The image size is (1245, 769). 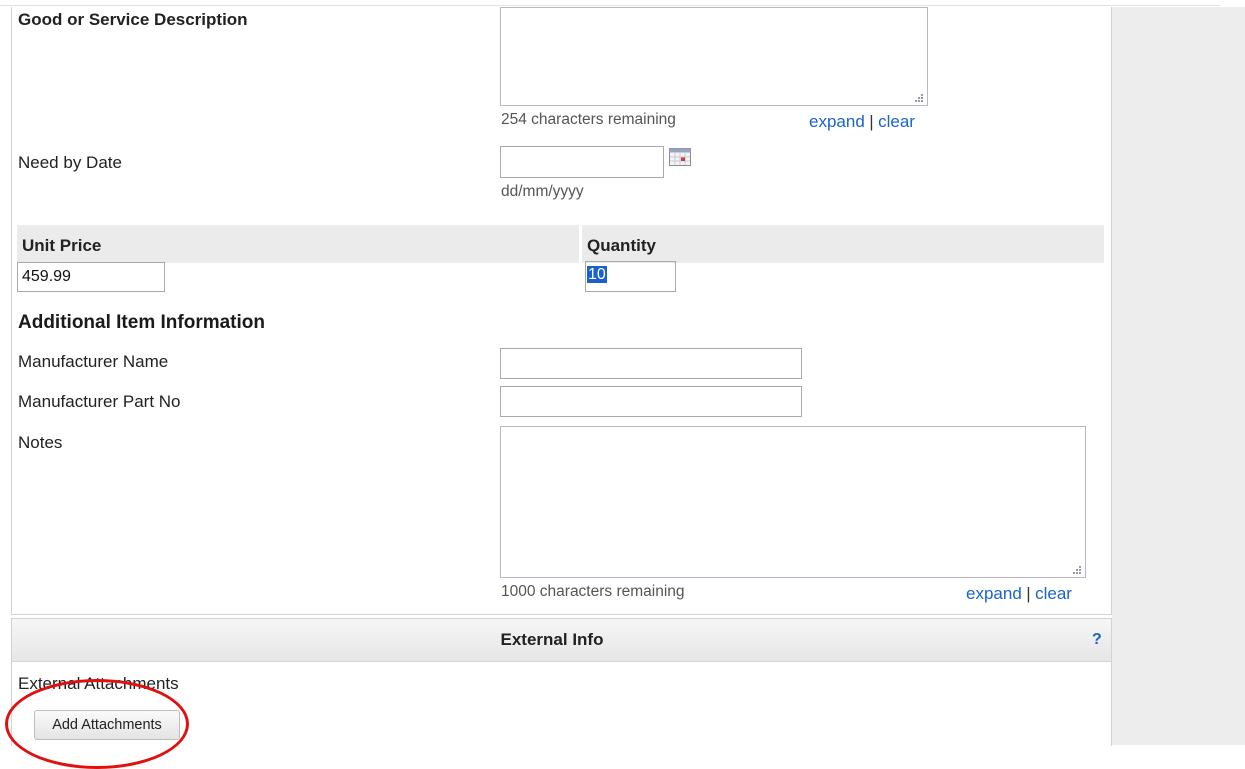 What do you see at coordinates (597, 274) in the screenshot?
I see `quantity-value: 10` at bounding box center [597, 274].